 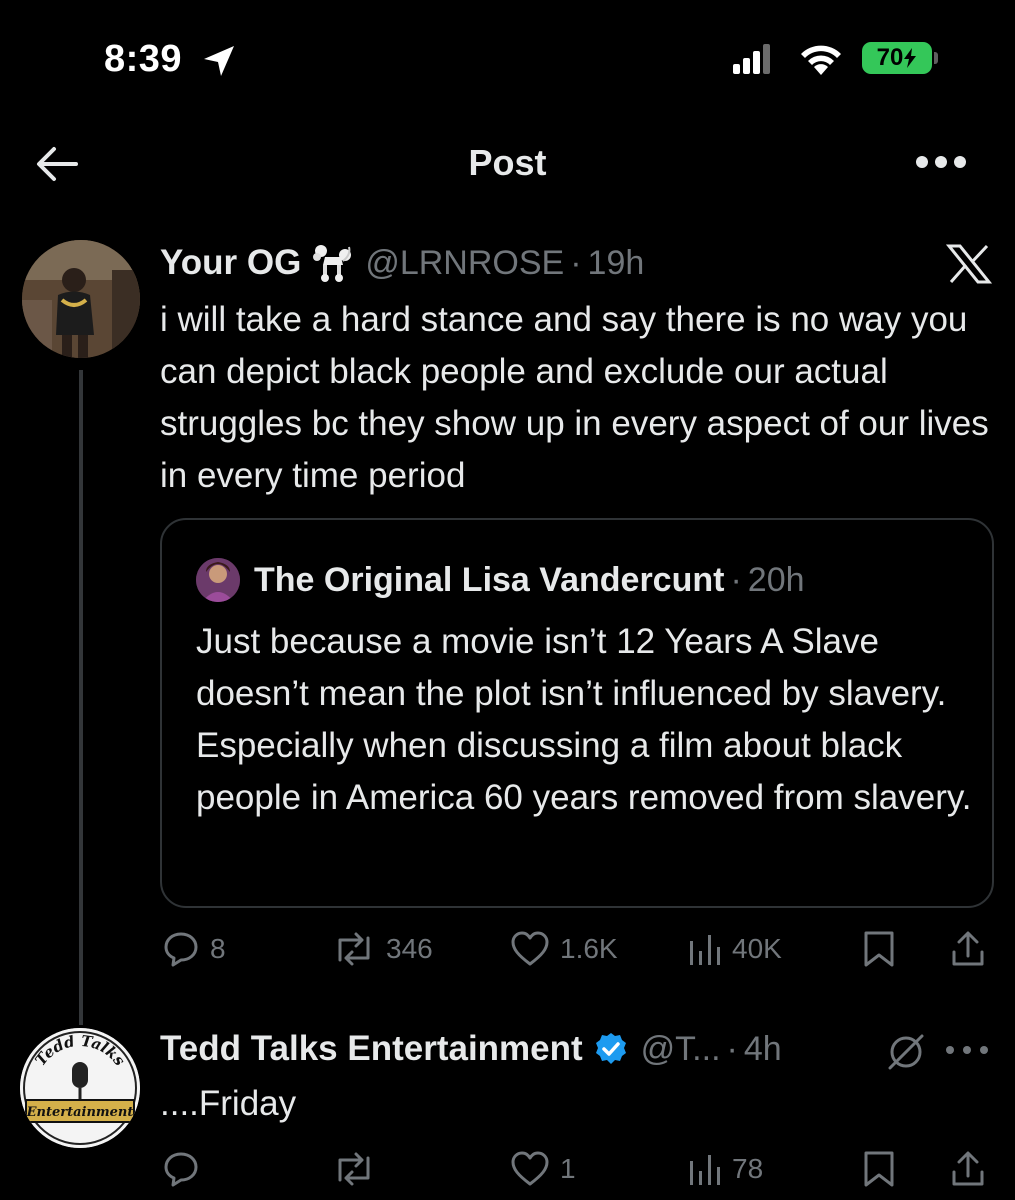 I want to click on avatar, so click(x=81, y=299).